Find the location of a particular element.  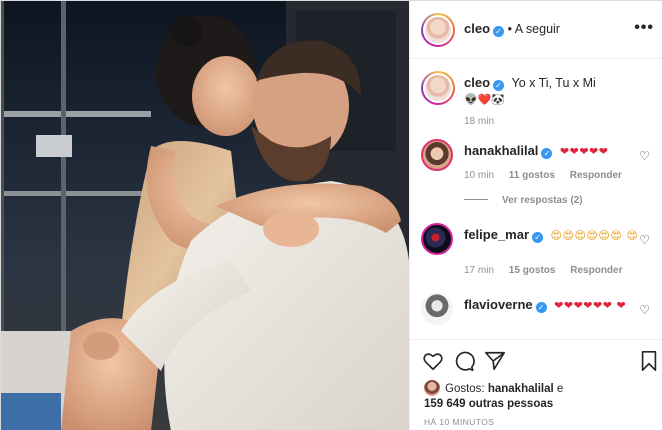

liker-username: hanakhalilal is located at coordinates (521, 389).